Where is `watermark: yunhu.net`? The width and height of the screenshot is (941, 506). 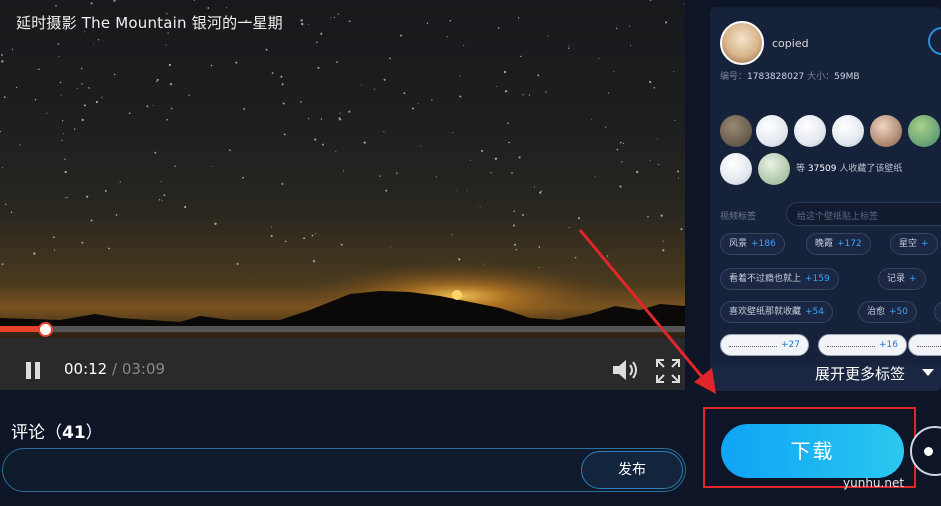 watermark: yunhu.net is located at coordinates (874, 483).